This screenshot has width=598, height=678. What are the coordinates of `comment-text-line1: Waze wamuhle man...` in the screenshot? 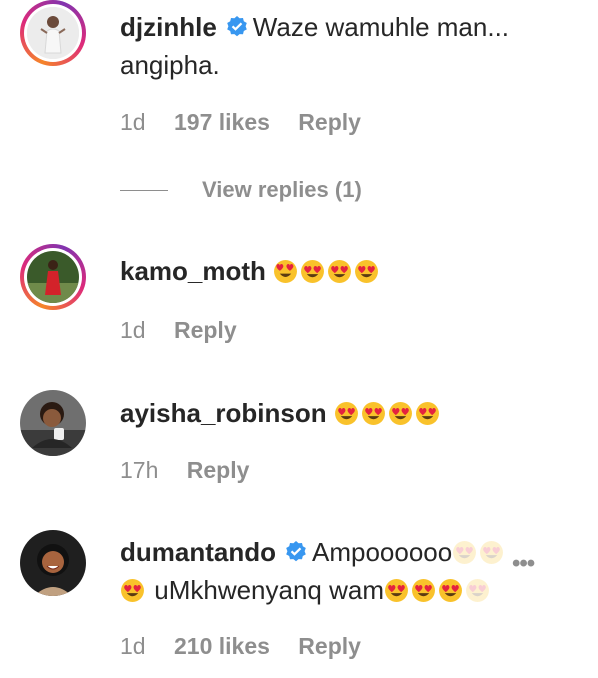 It's located at (381, 27).